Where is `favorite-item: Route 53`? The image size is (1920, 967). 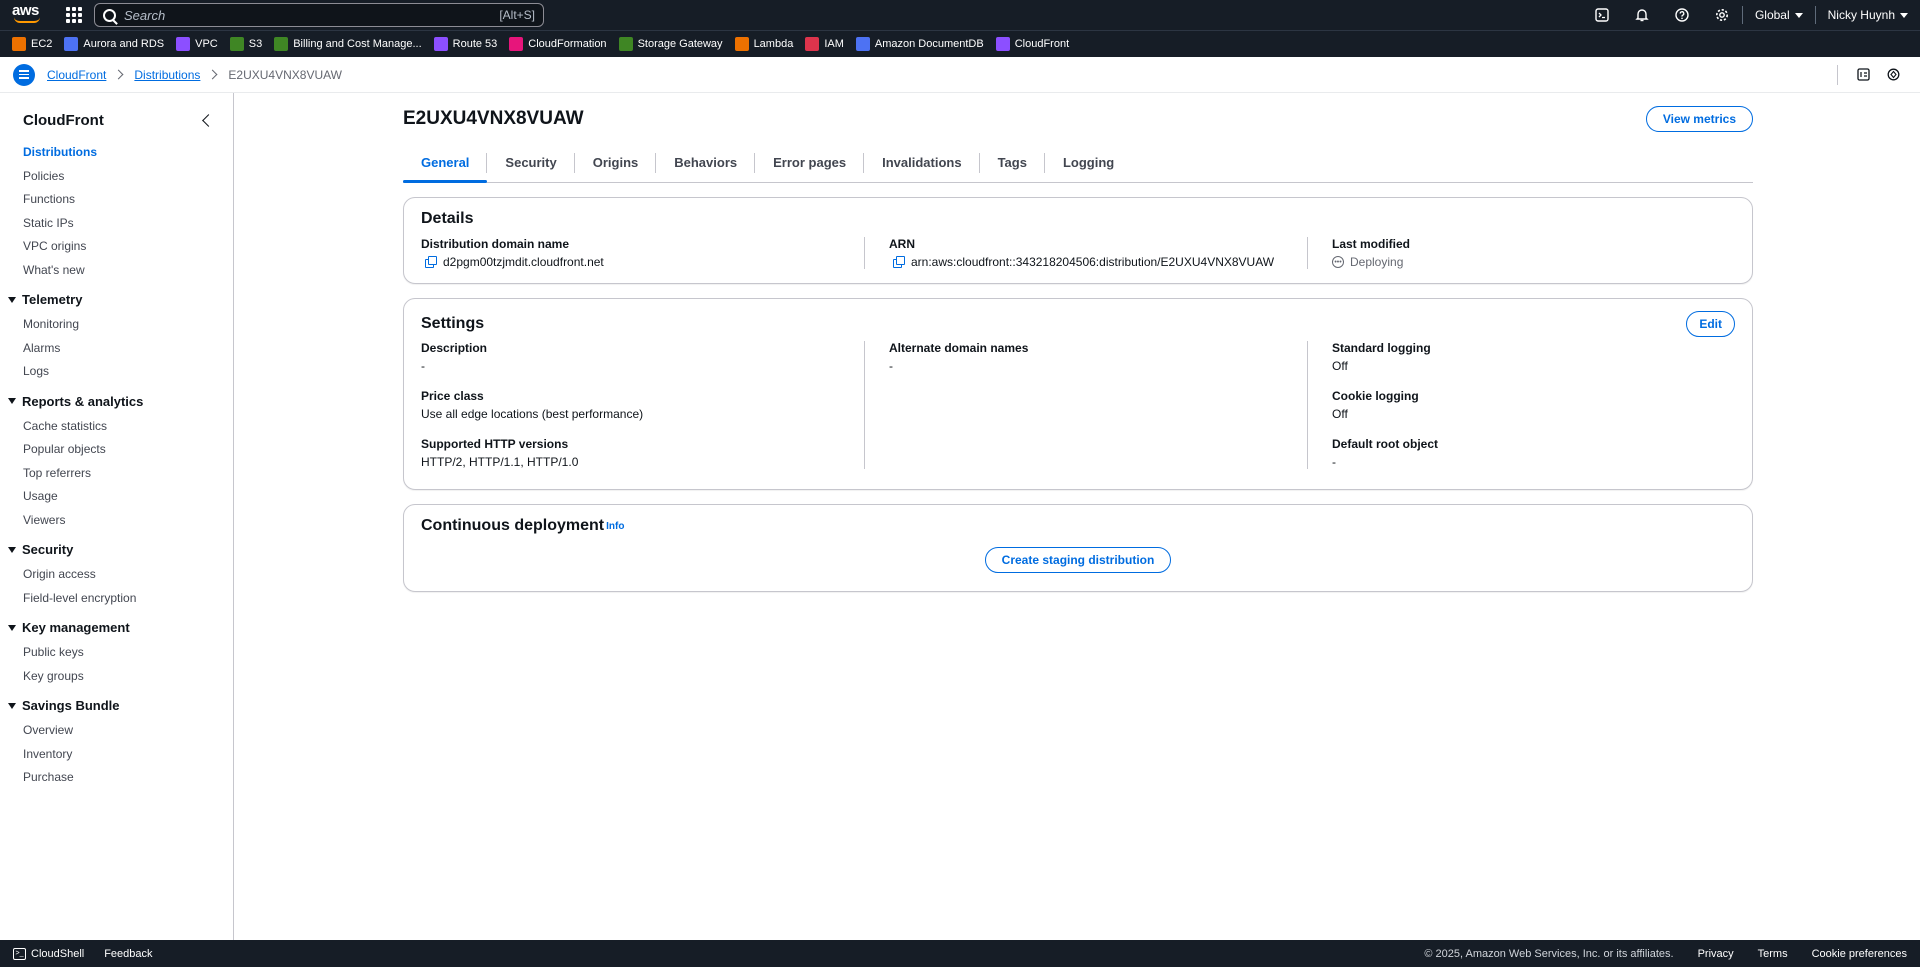
favorite-item: Route 53 is located at coordinates (465, 44).